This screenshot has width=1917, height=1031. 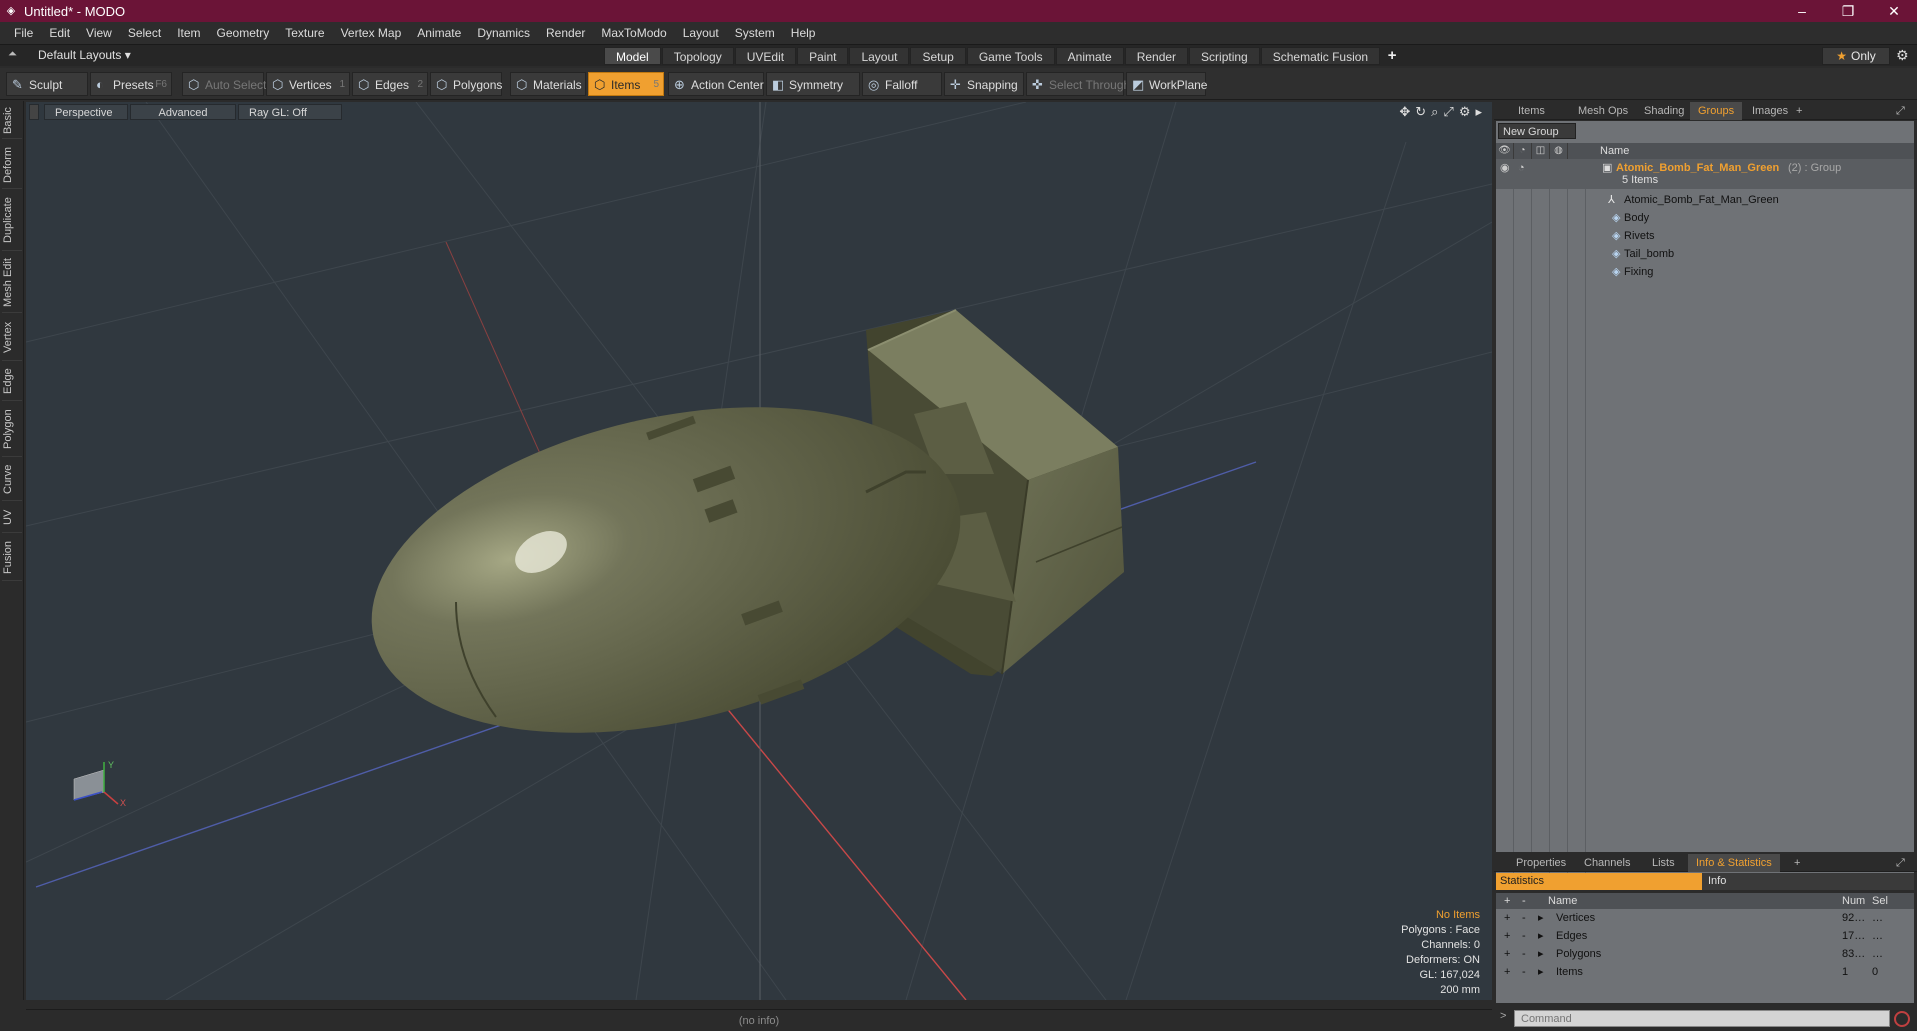 What do you see at coordinates (1902, 55) in the screenshot?
I see `gear-icon: ⚙` at bounding box center [1902, 55].